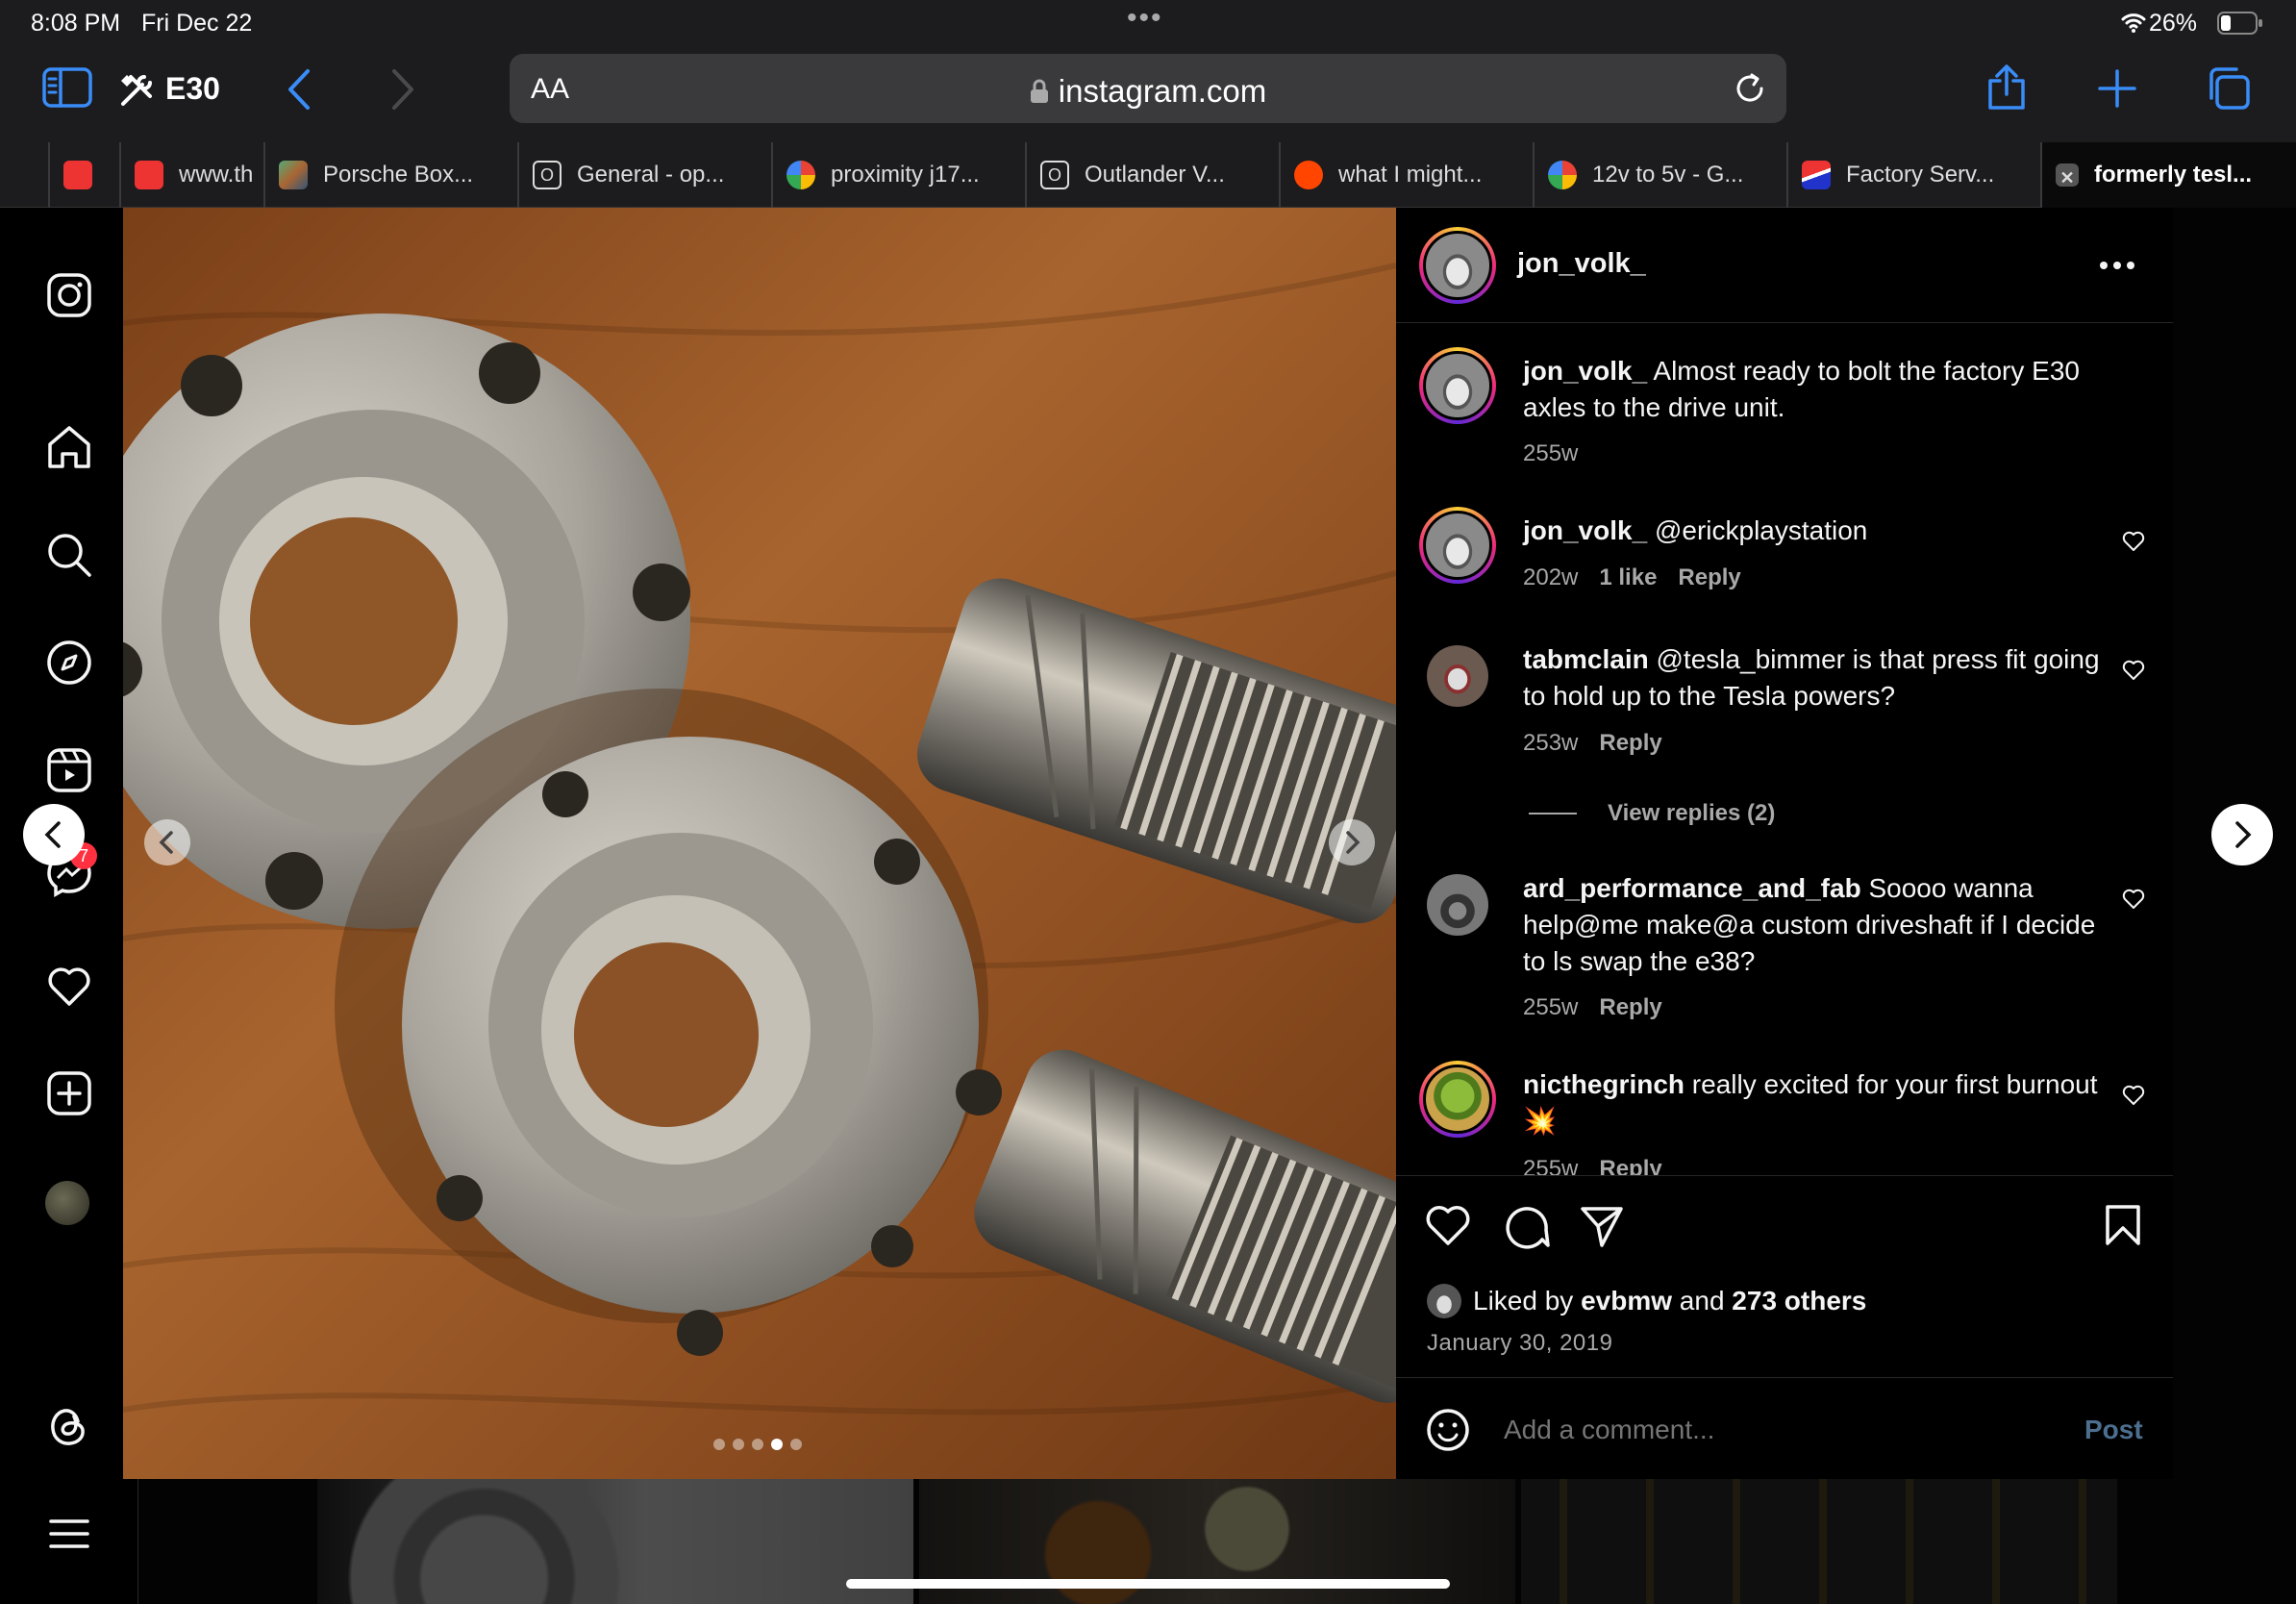 The height and width of the screenshot is (1604, 2296). I want to click on home-icon, so click(69, 447).